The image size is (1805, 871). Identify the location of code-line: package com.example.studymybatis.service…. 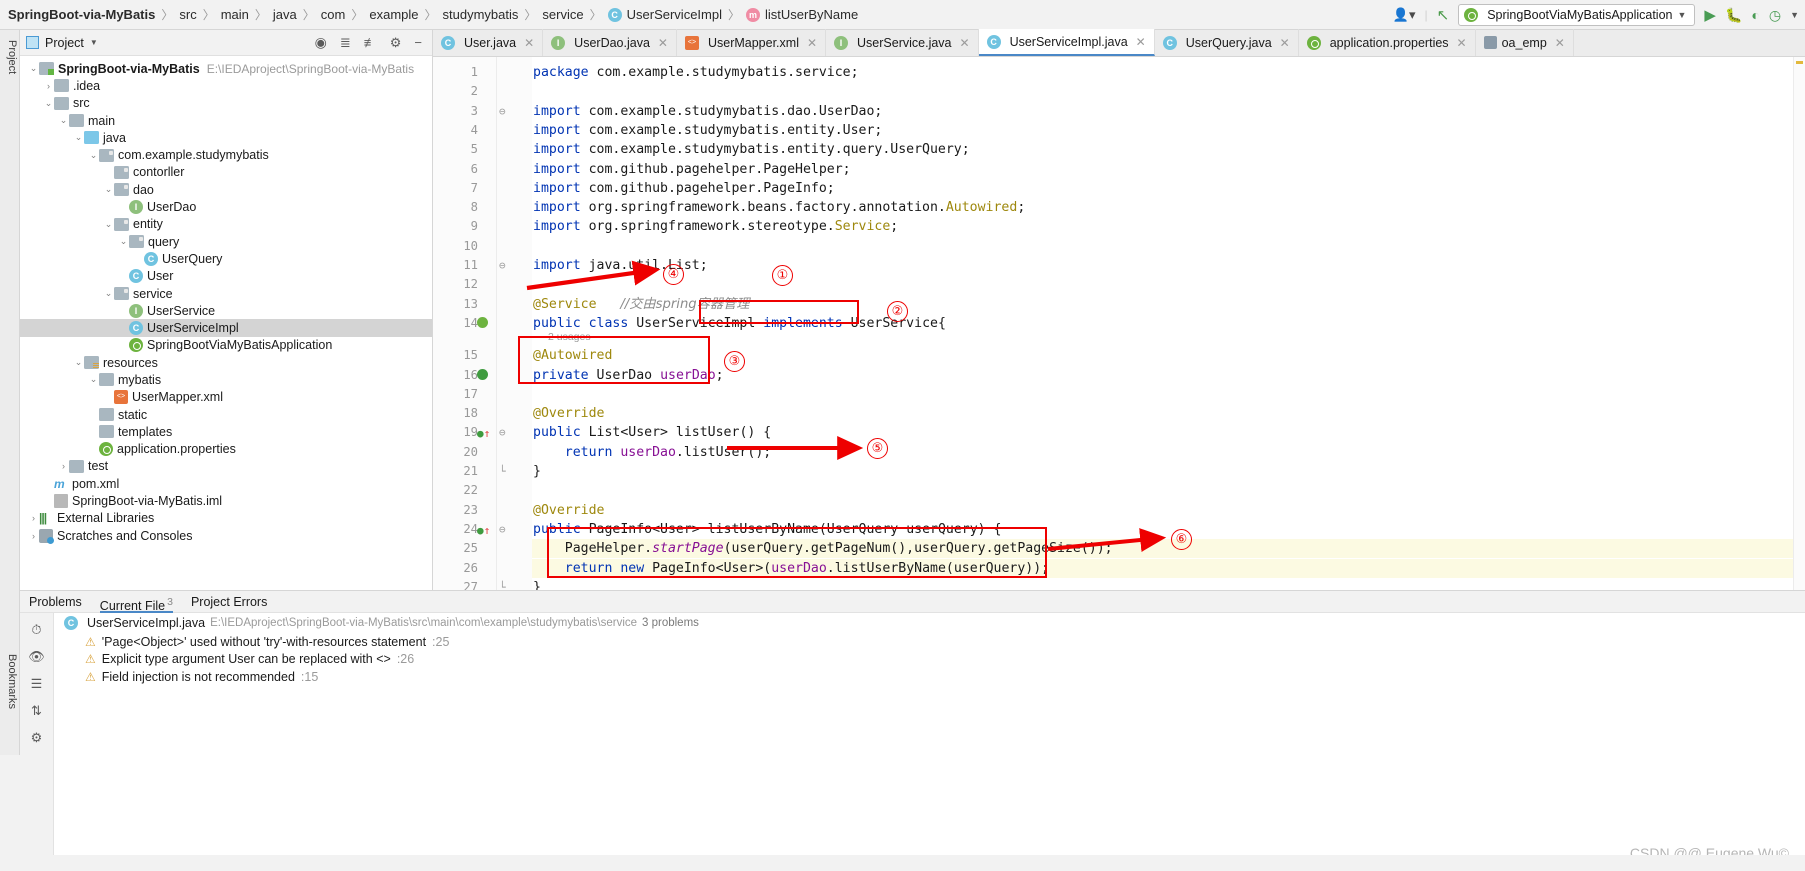
(696, 72).